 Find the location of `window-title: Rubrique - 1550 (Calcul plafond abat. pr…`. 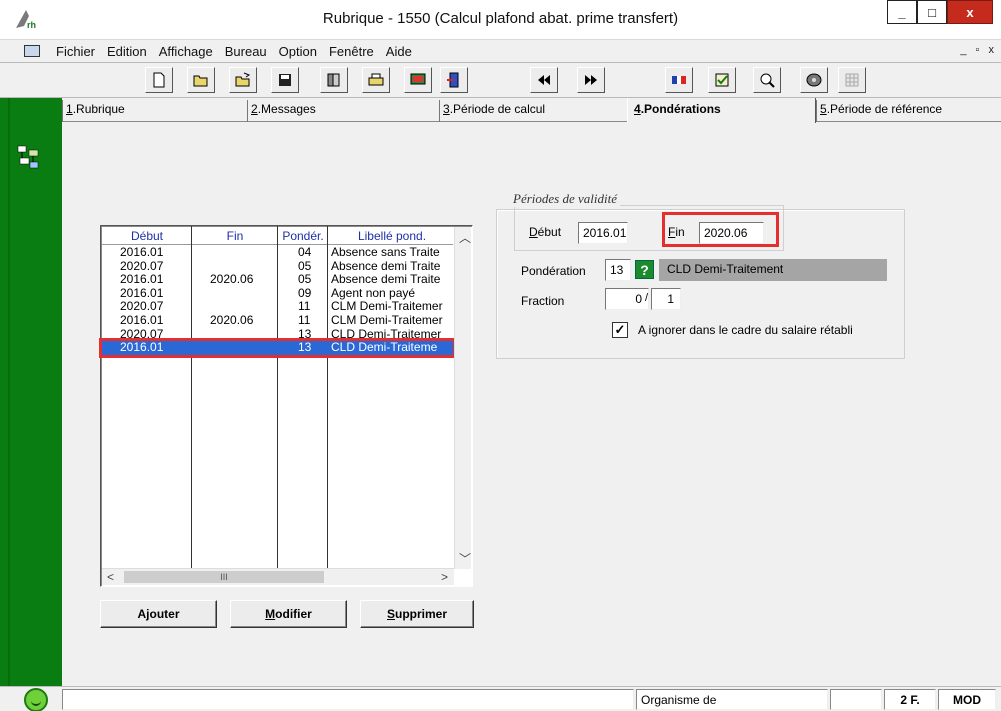

window-title: Rubrique - 1550 (Calcul plafond abat. pr… is located at coordinates (500, 18).